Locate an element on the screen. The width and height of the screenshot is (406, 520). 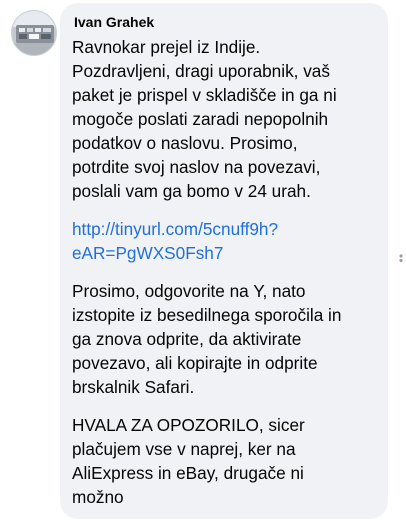
comment-line: Pozdravljeni, dragi uporabnik, vaš is located at coordinates (201, 71).